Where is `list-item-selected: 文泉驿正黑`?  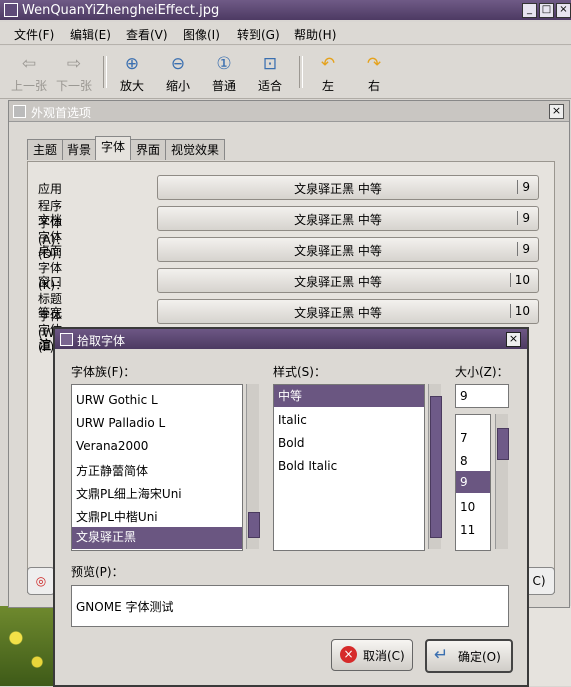
list-item-selected: 文泉驿正黑 is located at coordinates (157, 538).